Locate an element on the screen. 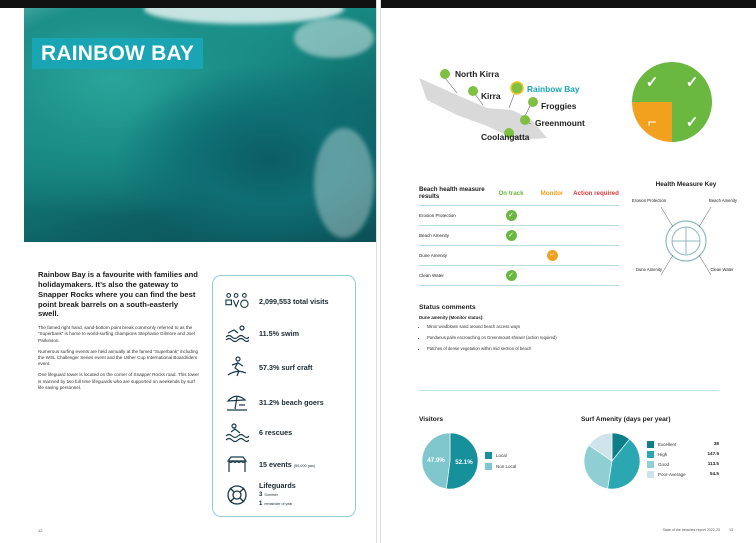 Image resolution: width=756 pixels, height=543 pixels. legend-label: Excellent is located at coordinates (667, 444).